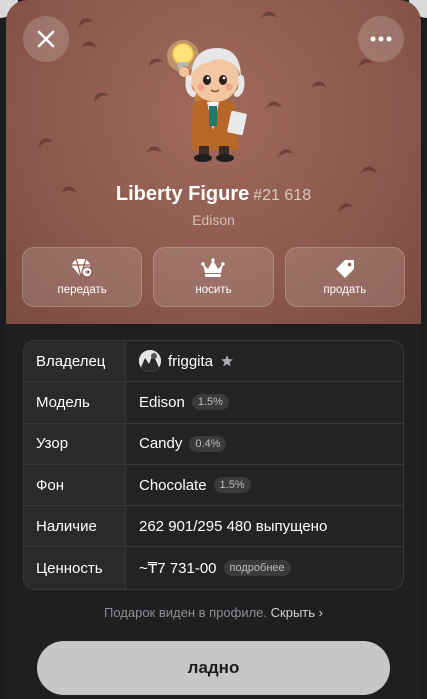 This screenshot has width=427, height=699. I want to click on gift-title-row: Liberty Figure #21 618, so click(213, 194).